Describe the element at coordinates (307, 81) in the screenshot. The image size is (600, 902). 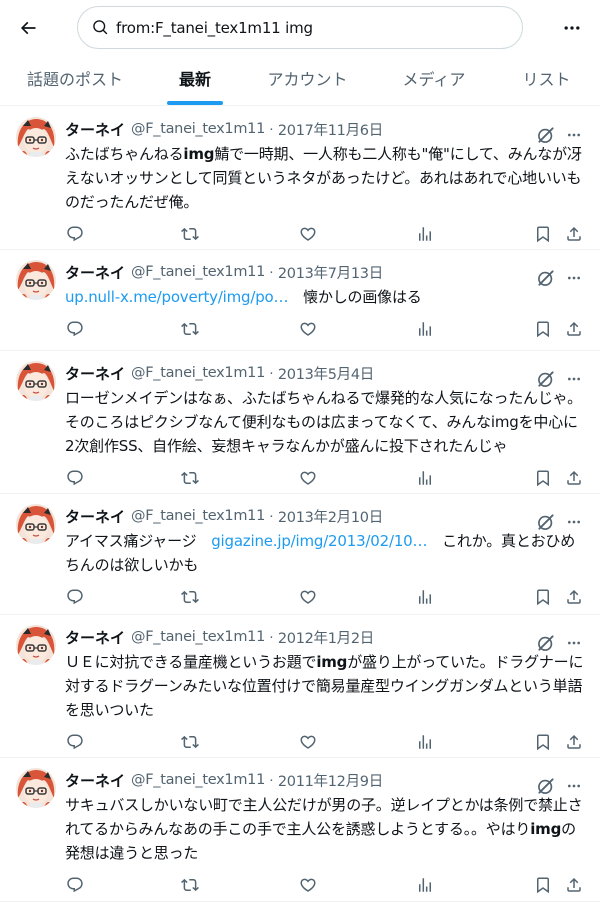
I see `tab-people: アカウント` at that location.